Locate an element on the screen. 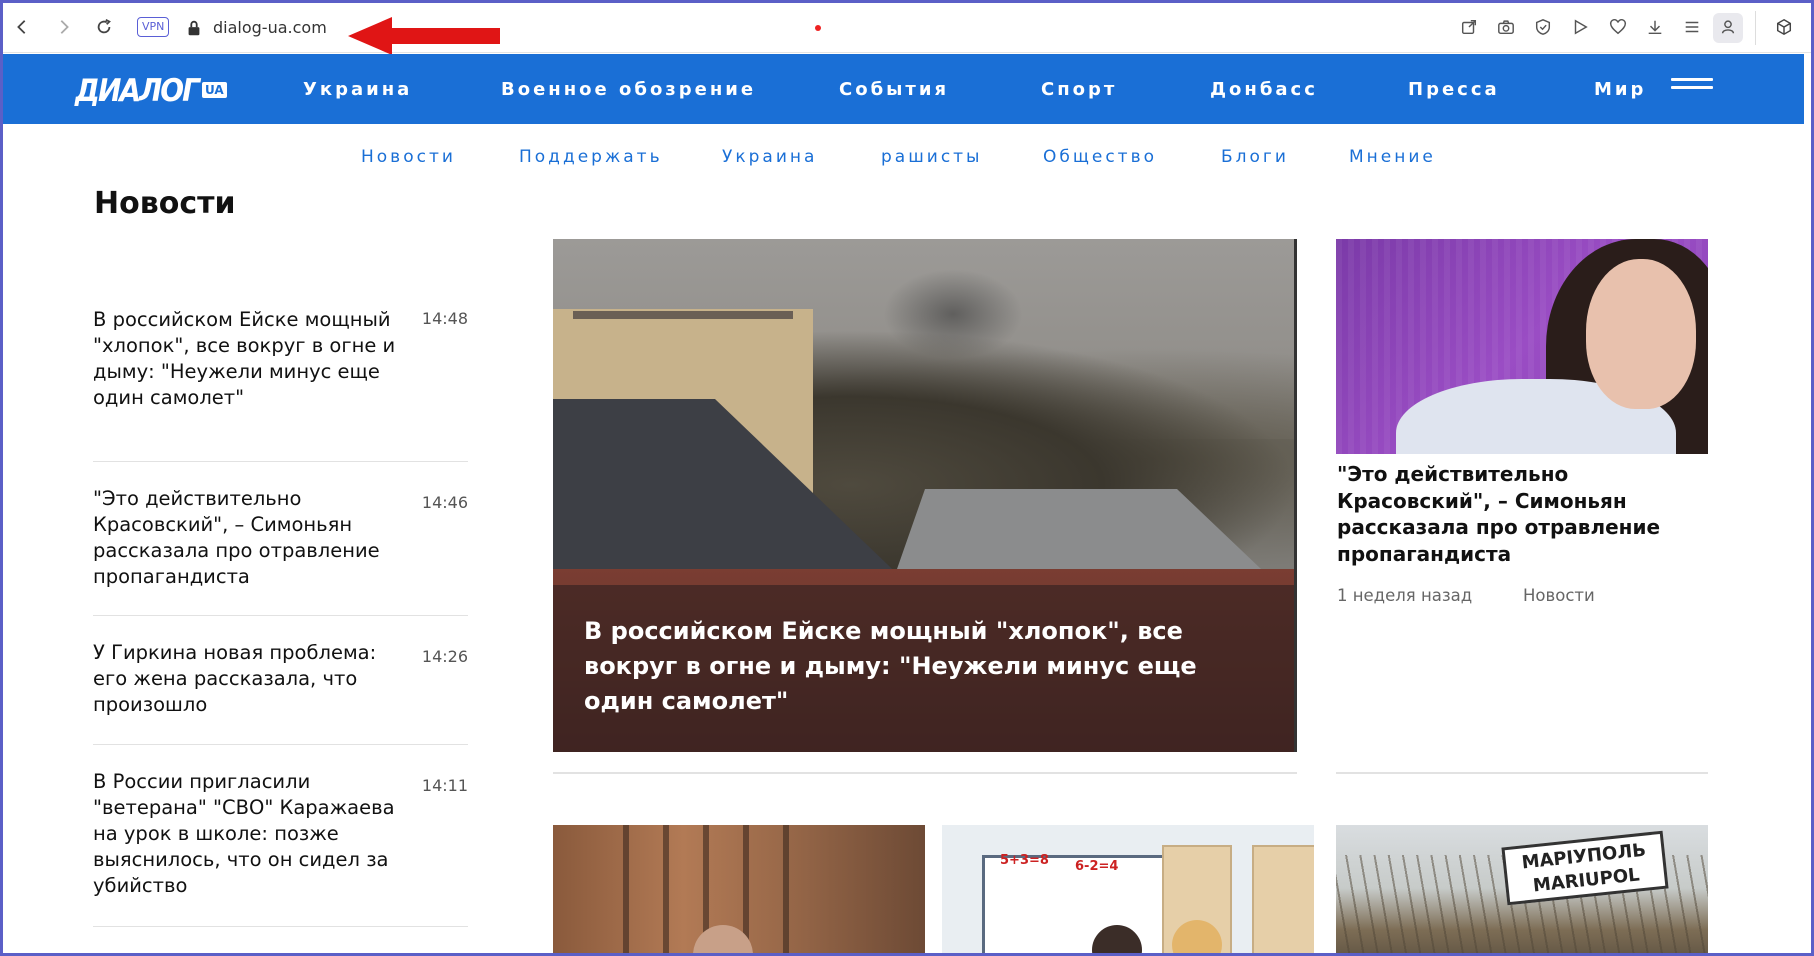 The image size is (1814, 956). vpn-badge: VPN is located at coordinates (153, 27).